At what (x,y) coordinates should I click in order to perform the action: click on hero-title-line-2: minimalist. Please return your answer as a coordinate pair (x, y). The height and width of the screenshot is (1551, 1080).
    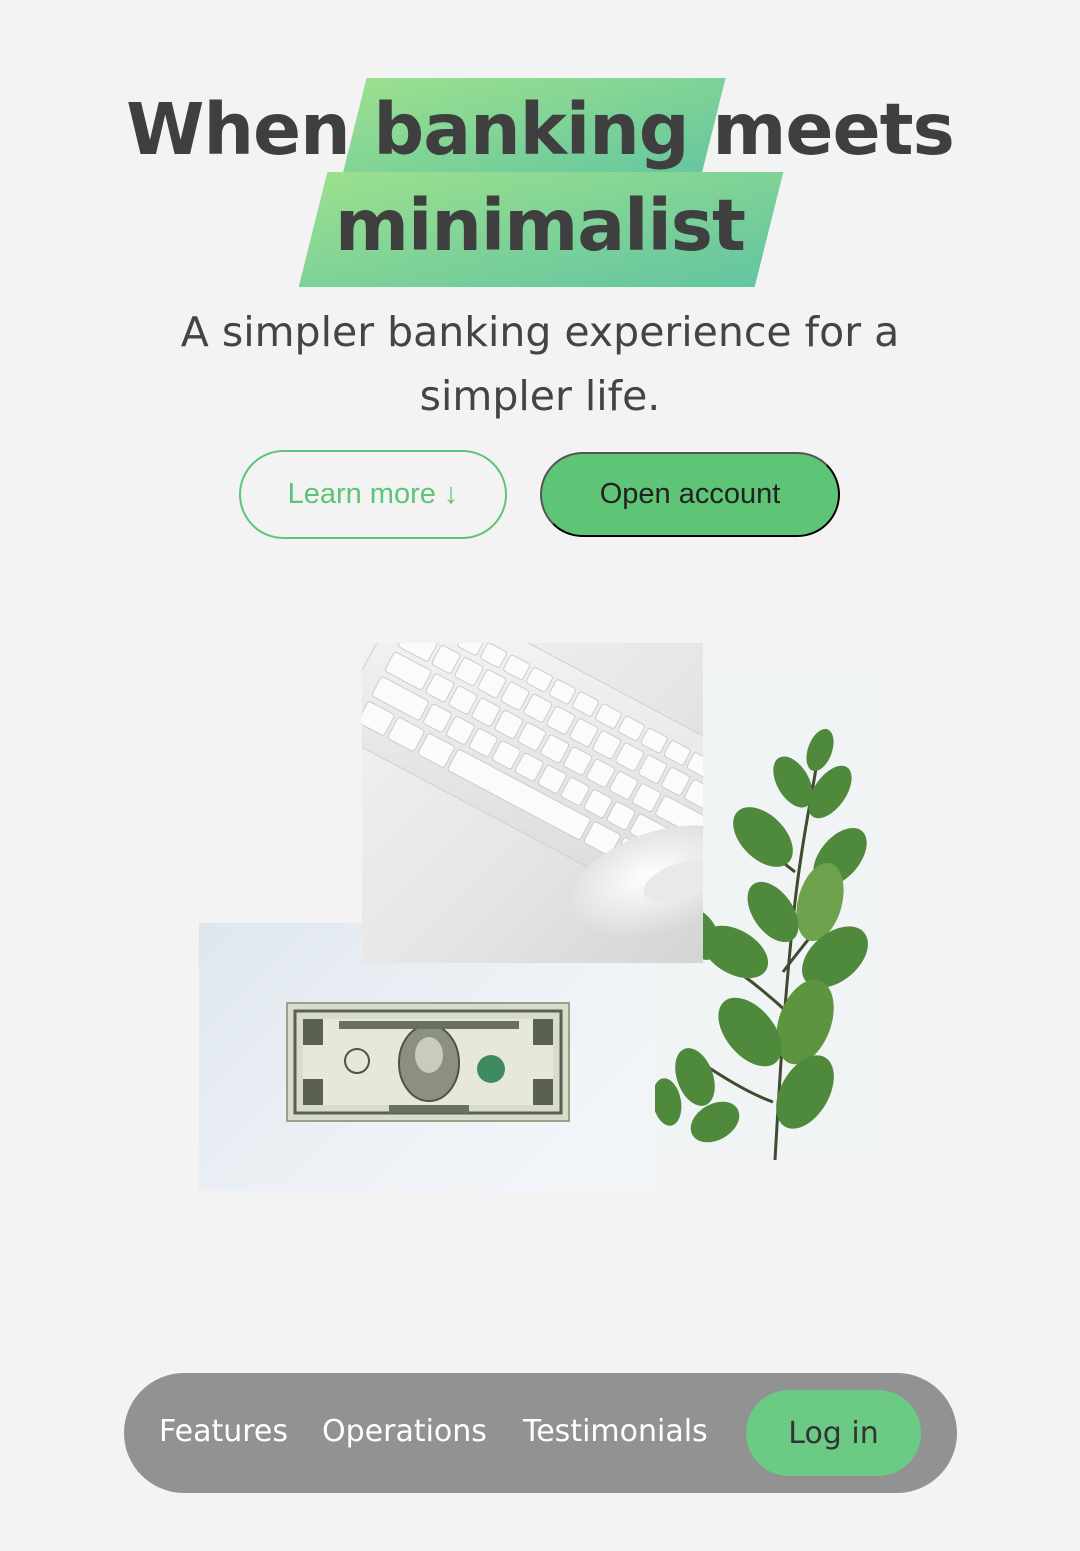
    Looking at the image, I should click on (540, 225).